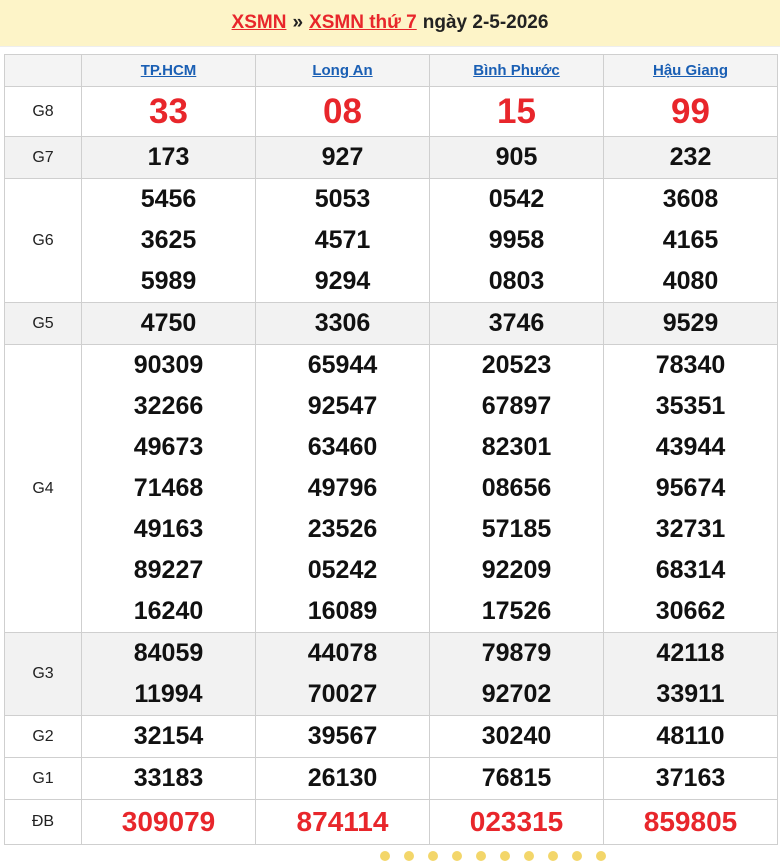  What do you see at coordinates (43, 157) in the screenshot?
I see `prize-label: G7` at bounding box center [43, 157].